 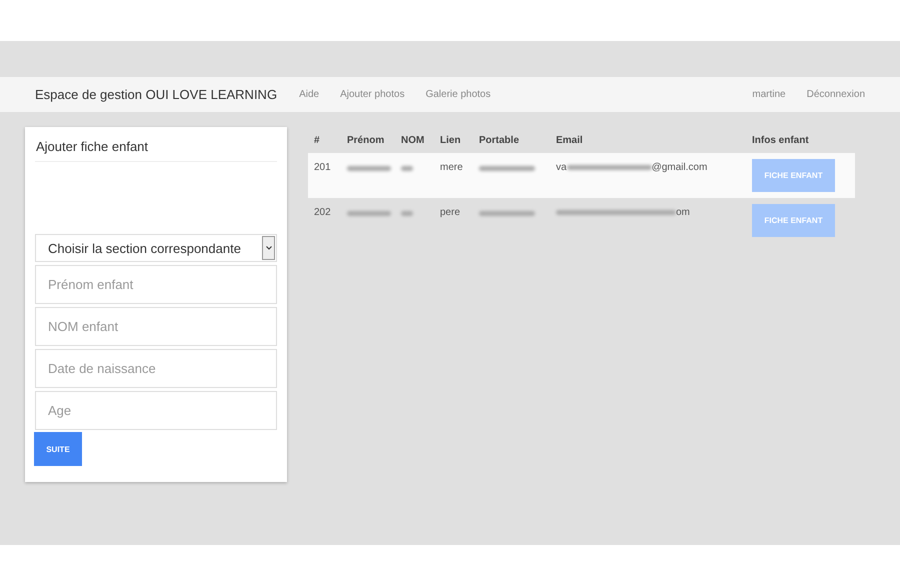 What do you see at coordinates (451, 212) in the screenshot?
I see `table-cell-text: pere` at bounding box center [451, 212].